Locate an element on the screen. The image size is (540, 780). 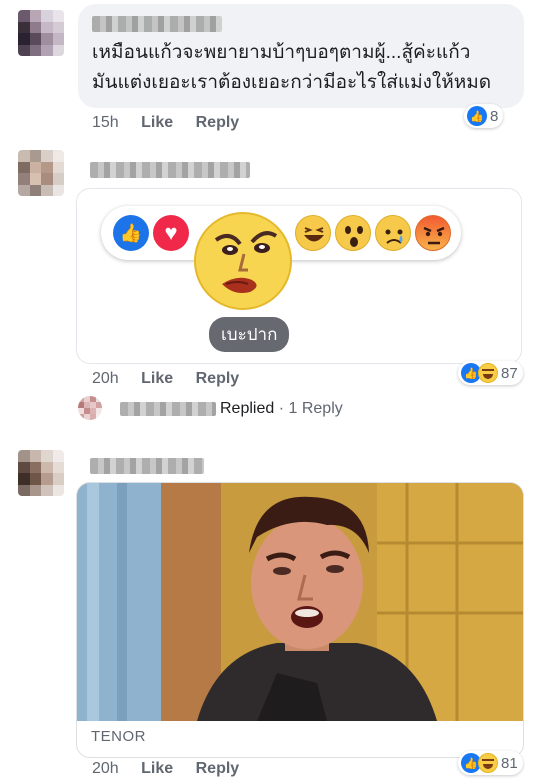
angry-icon is located at coordinates (433, 233).